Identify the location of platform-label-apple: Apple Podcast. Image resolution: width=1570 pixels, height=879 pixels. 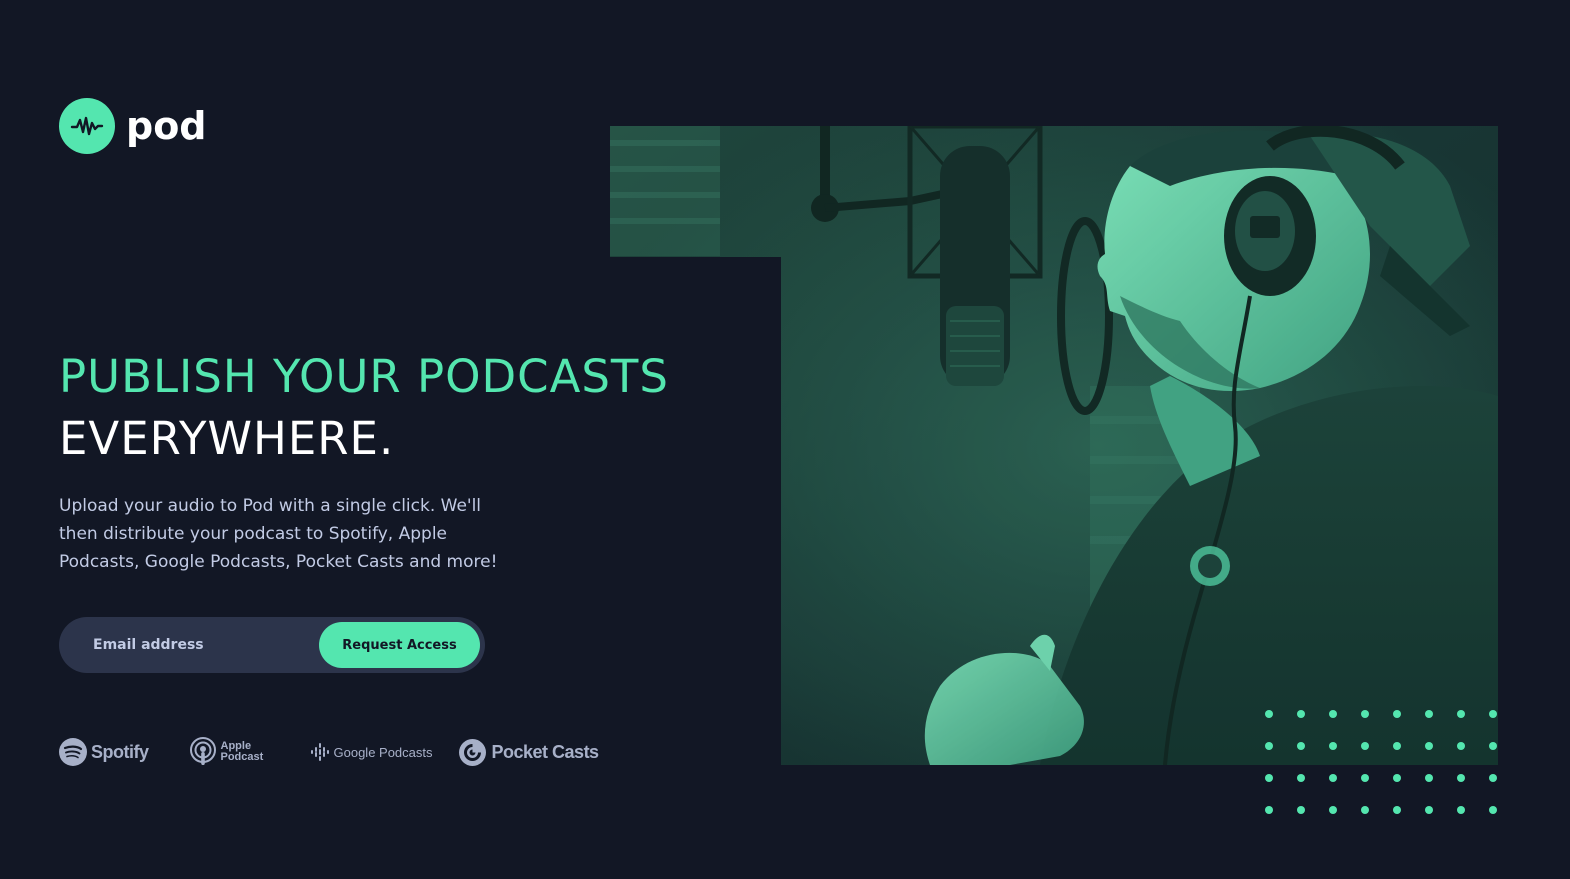
(247, 752).